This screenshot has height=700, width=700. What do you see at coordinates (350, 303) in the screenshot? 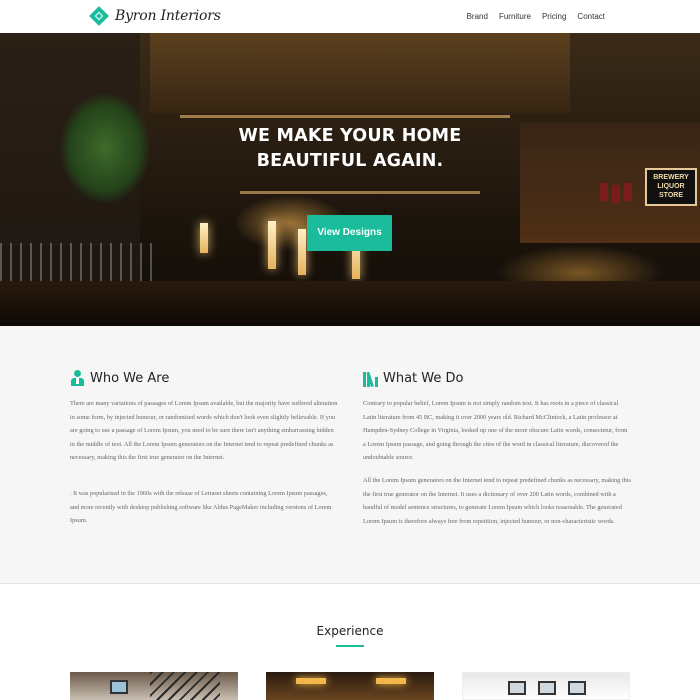
I see `hero-image-counter` at bounding box center [350, 303].